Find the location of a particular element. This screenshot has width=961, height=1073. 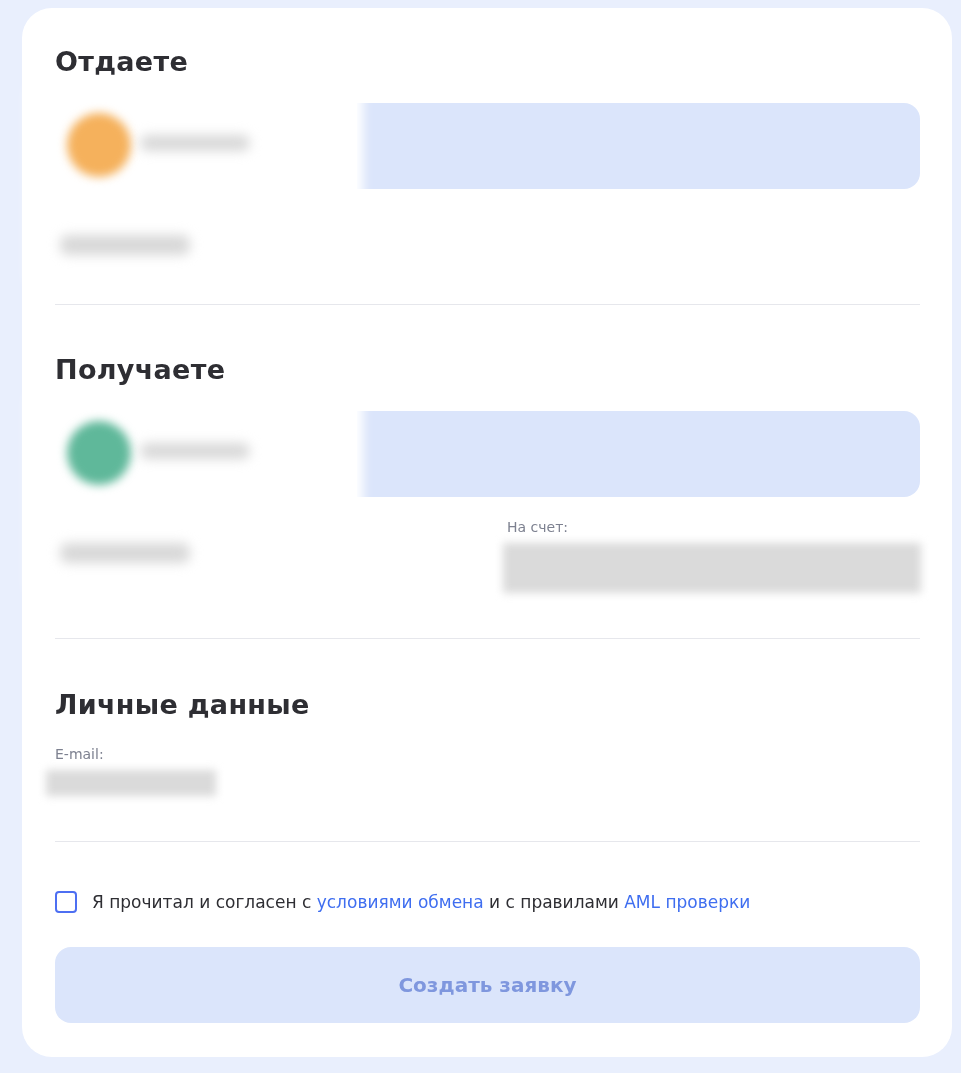

agreement-text: Я прочитал и согласен с условиями обмена и с правилами AML проверки is located at coordinates (421, 902).